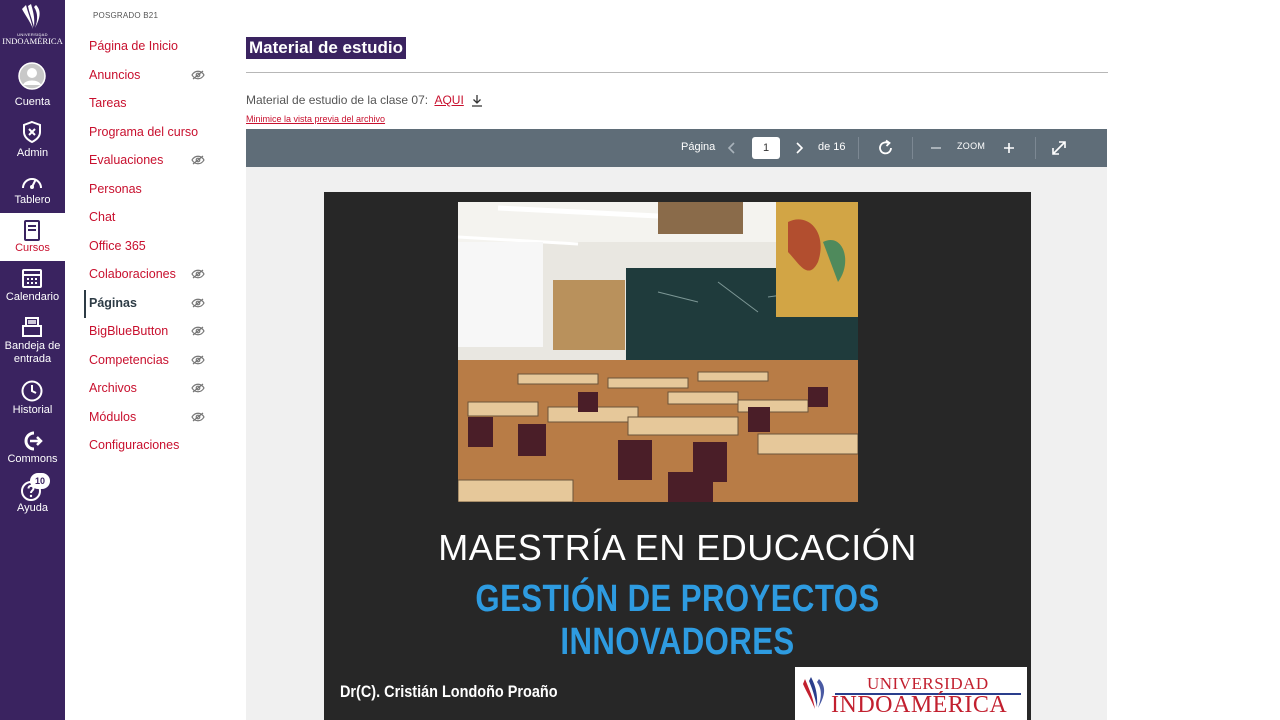  Describe the element at coordinates (32, 352) in the screenshot. I see `global-nav-label: Bandeja de entrada` at that location.